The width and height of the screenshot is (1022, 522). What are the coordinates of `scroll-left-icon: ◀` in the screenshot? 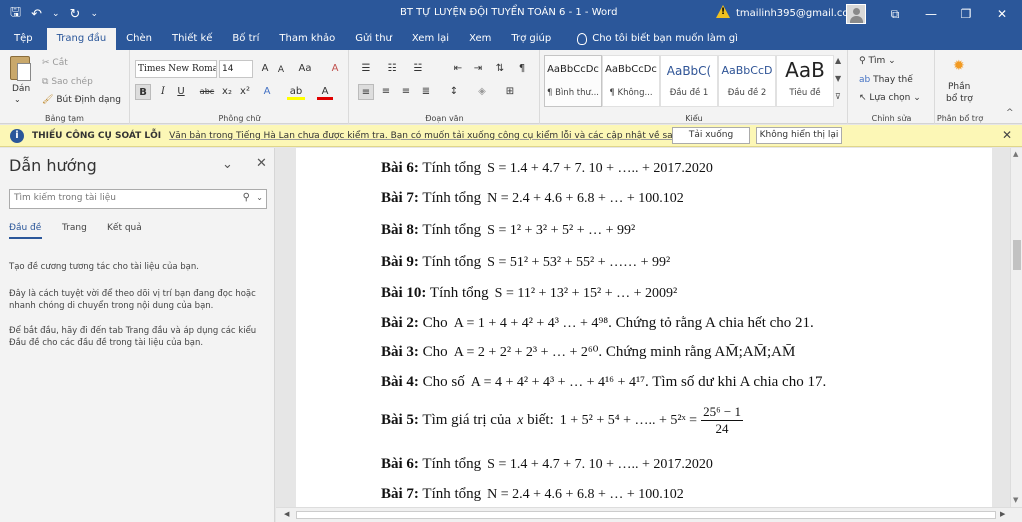 It's located at (286, 514).